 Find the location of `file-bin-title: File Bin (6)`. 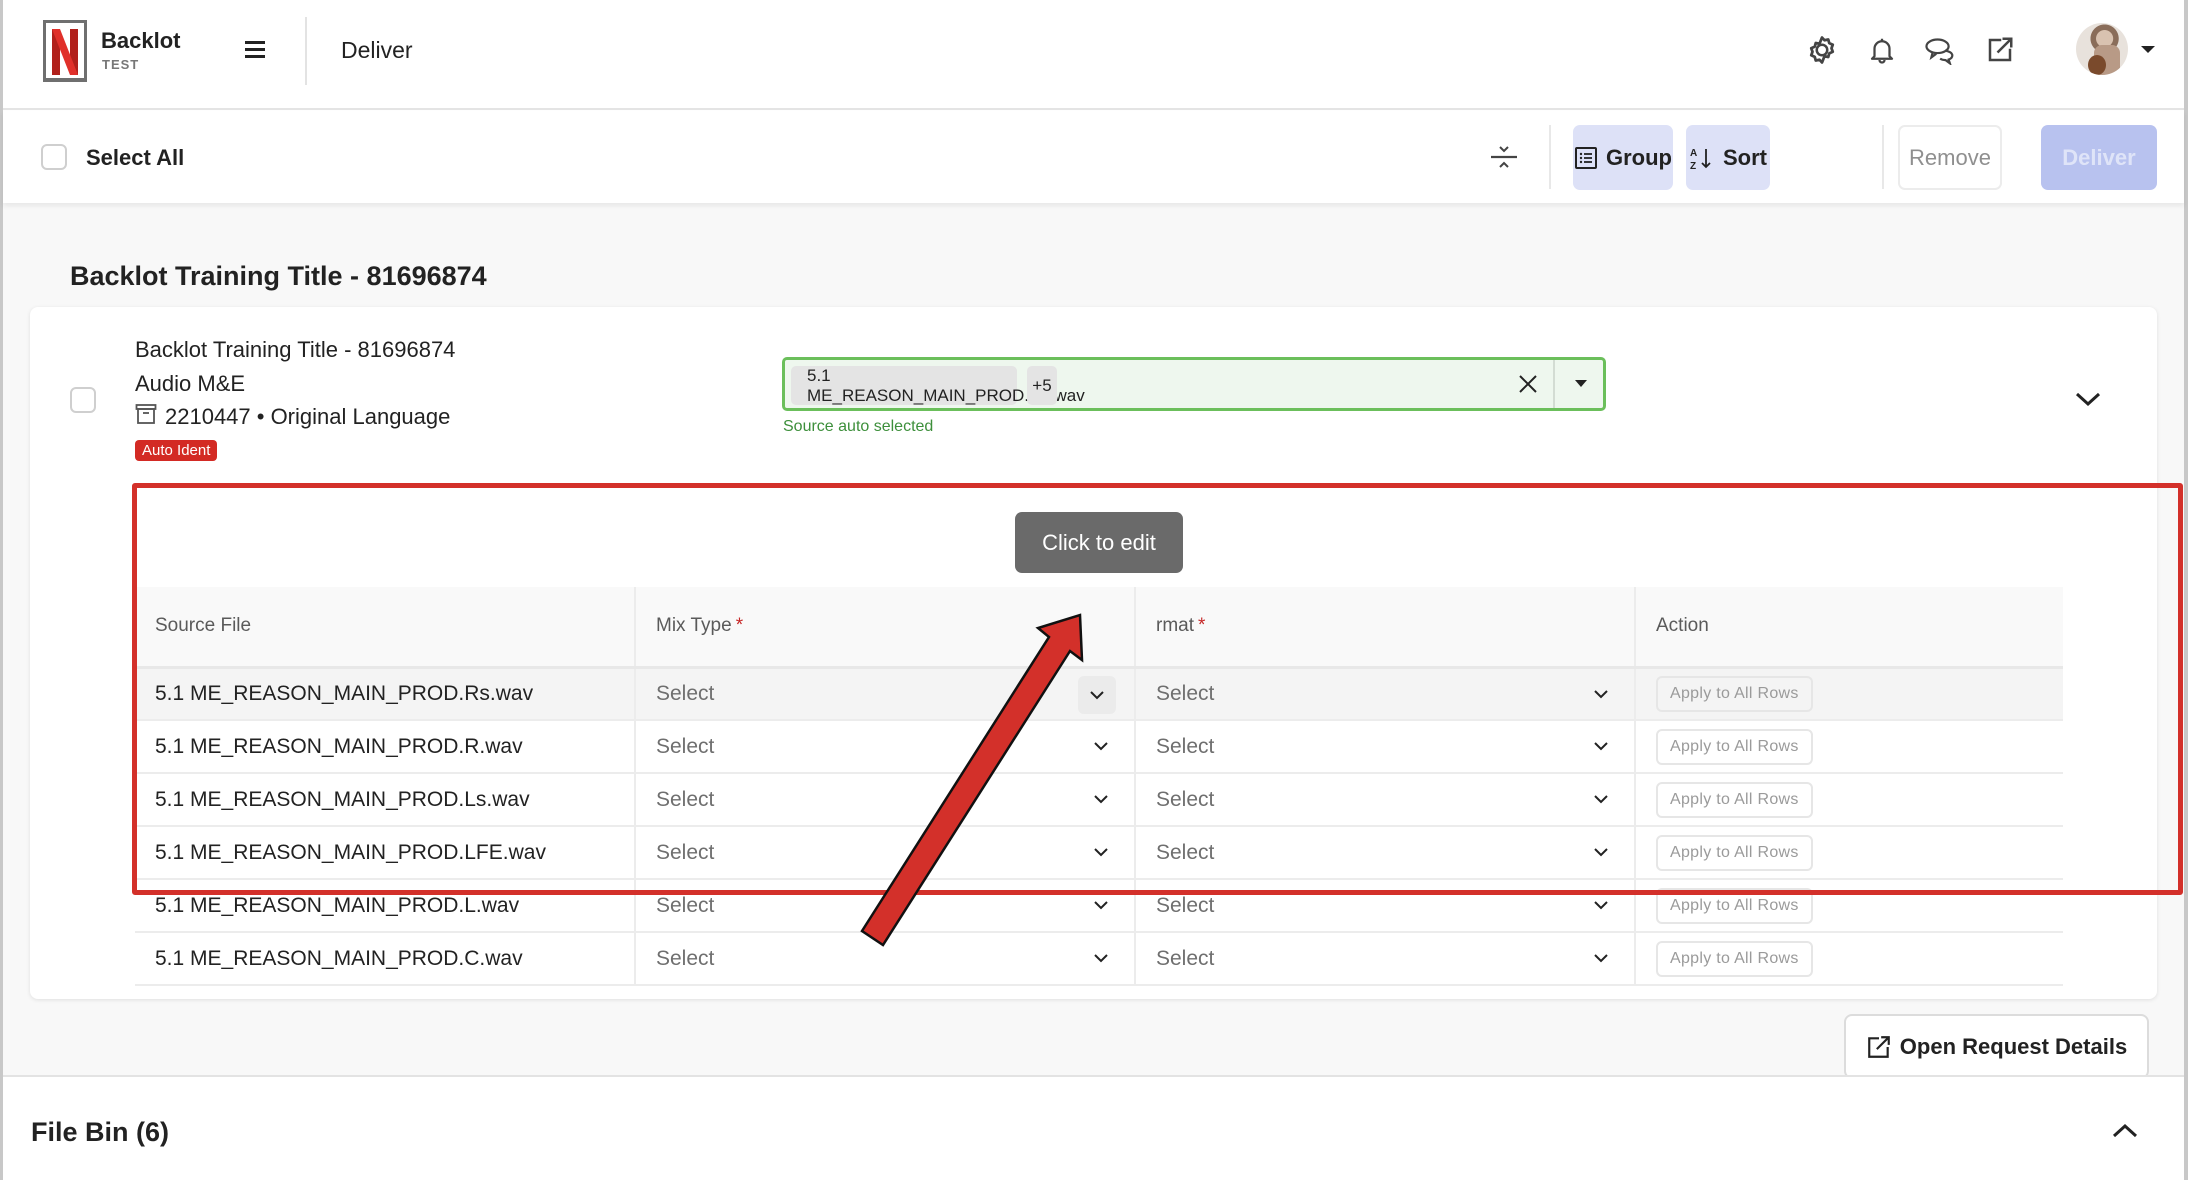

file-bin-title: File Bin (6) is located at coordinates (100, 1132).